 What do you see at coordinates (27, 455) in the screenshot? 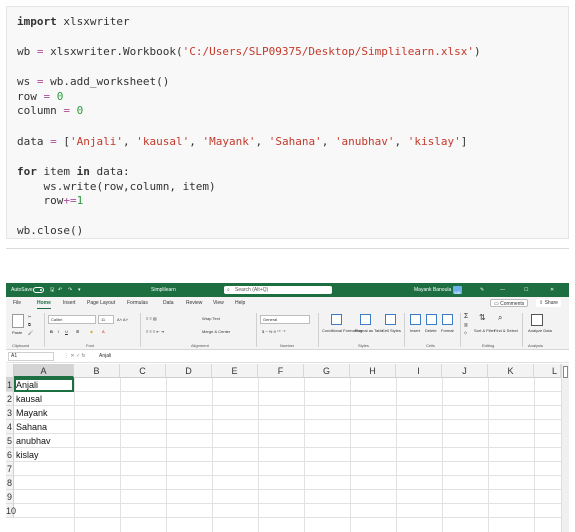
I see `cell-a6: kislay` at bounding box center [27, 455].